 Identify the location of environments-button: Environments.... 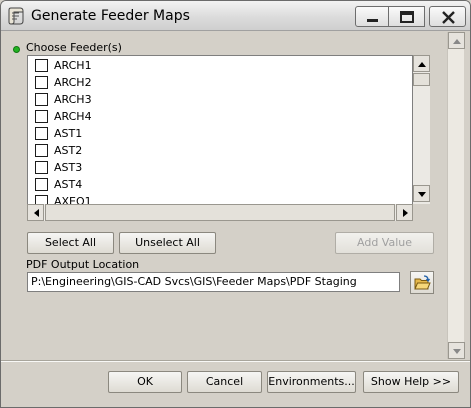
(311, 382).